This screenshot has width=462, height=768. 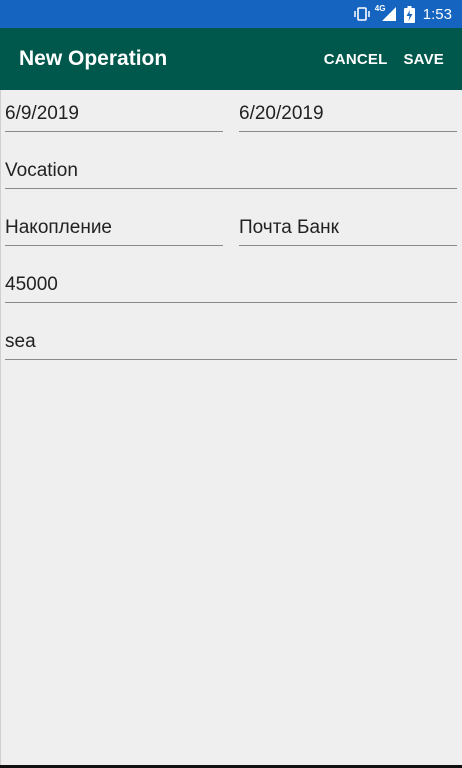 I want to click on category-value: Накопление, so click(x=58, y=227).